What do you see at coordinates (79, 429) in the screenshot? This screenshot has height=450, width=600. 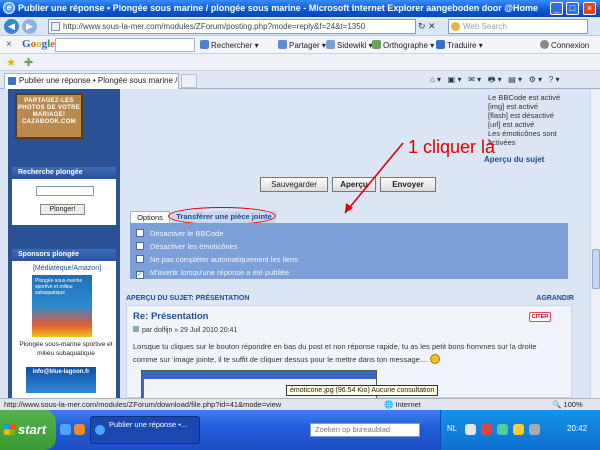 I see `quicklaunch-firefox-icon` at bounding box center [79, 429].